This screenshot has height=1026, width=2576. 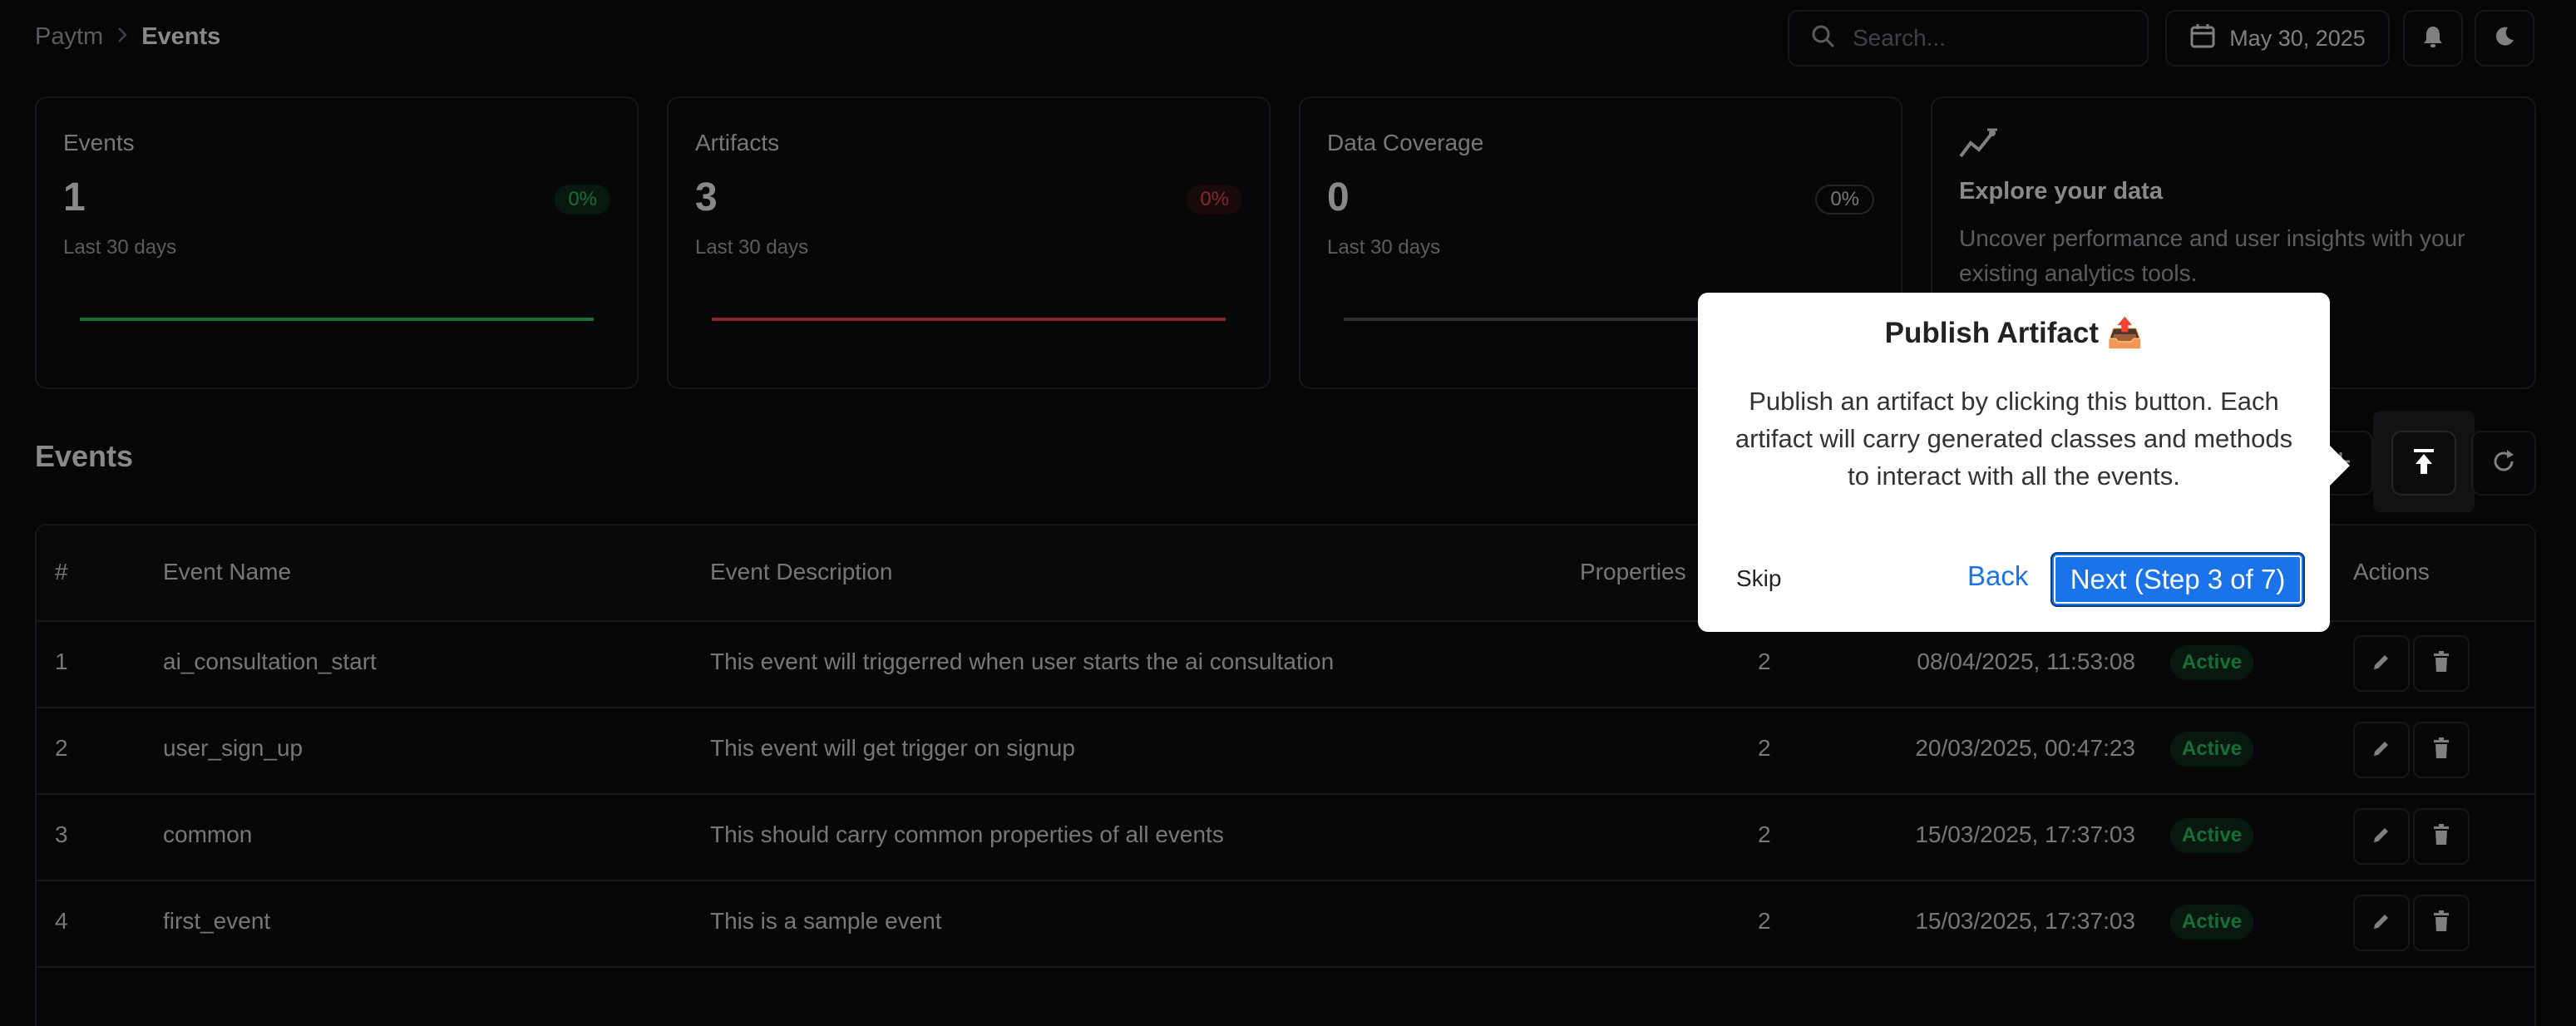 I want to click on stat-value: 0, so click(x=1338, y=197).